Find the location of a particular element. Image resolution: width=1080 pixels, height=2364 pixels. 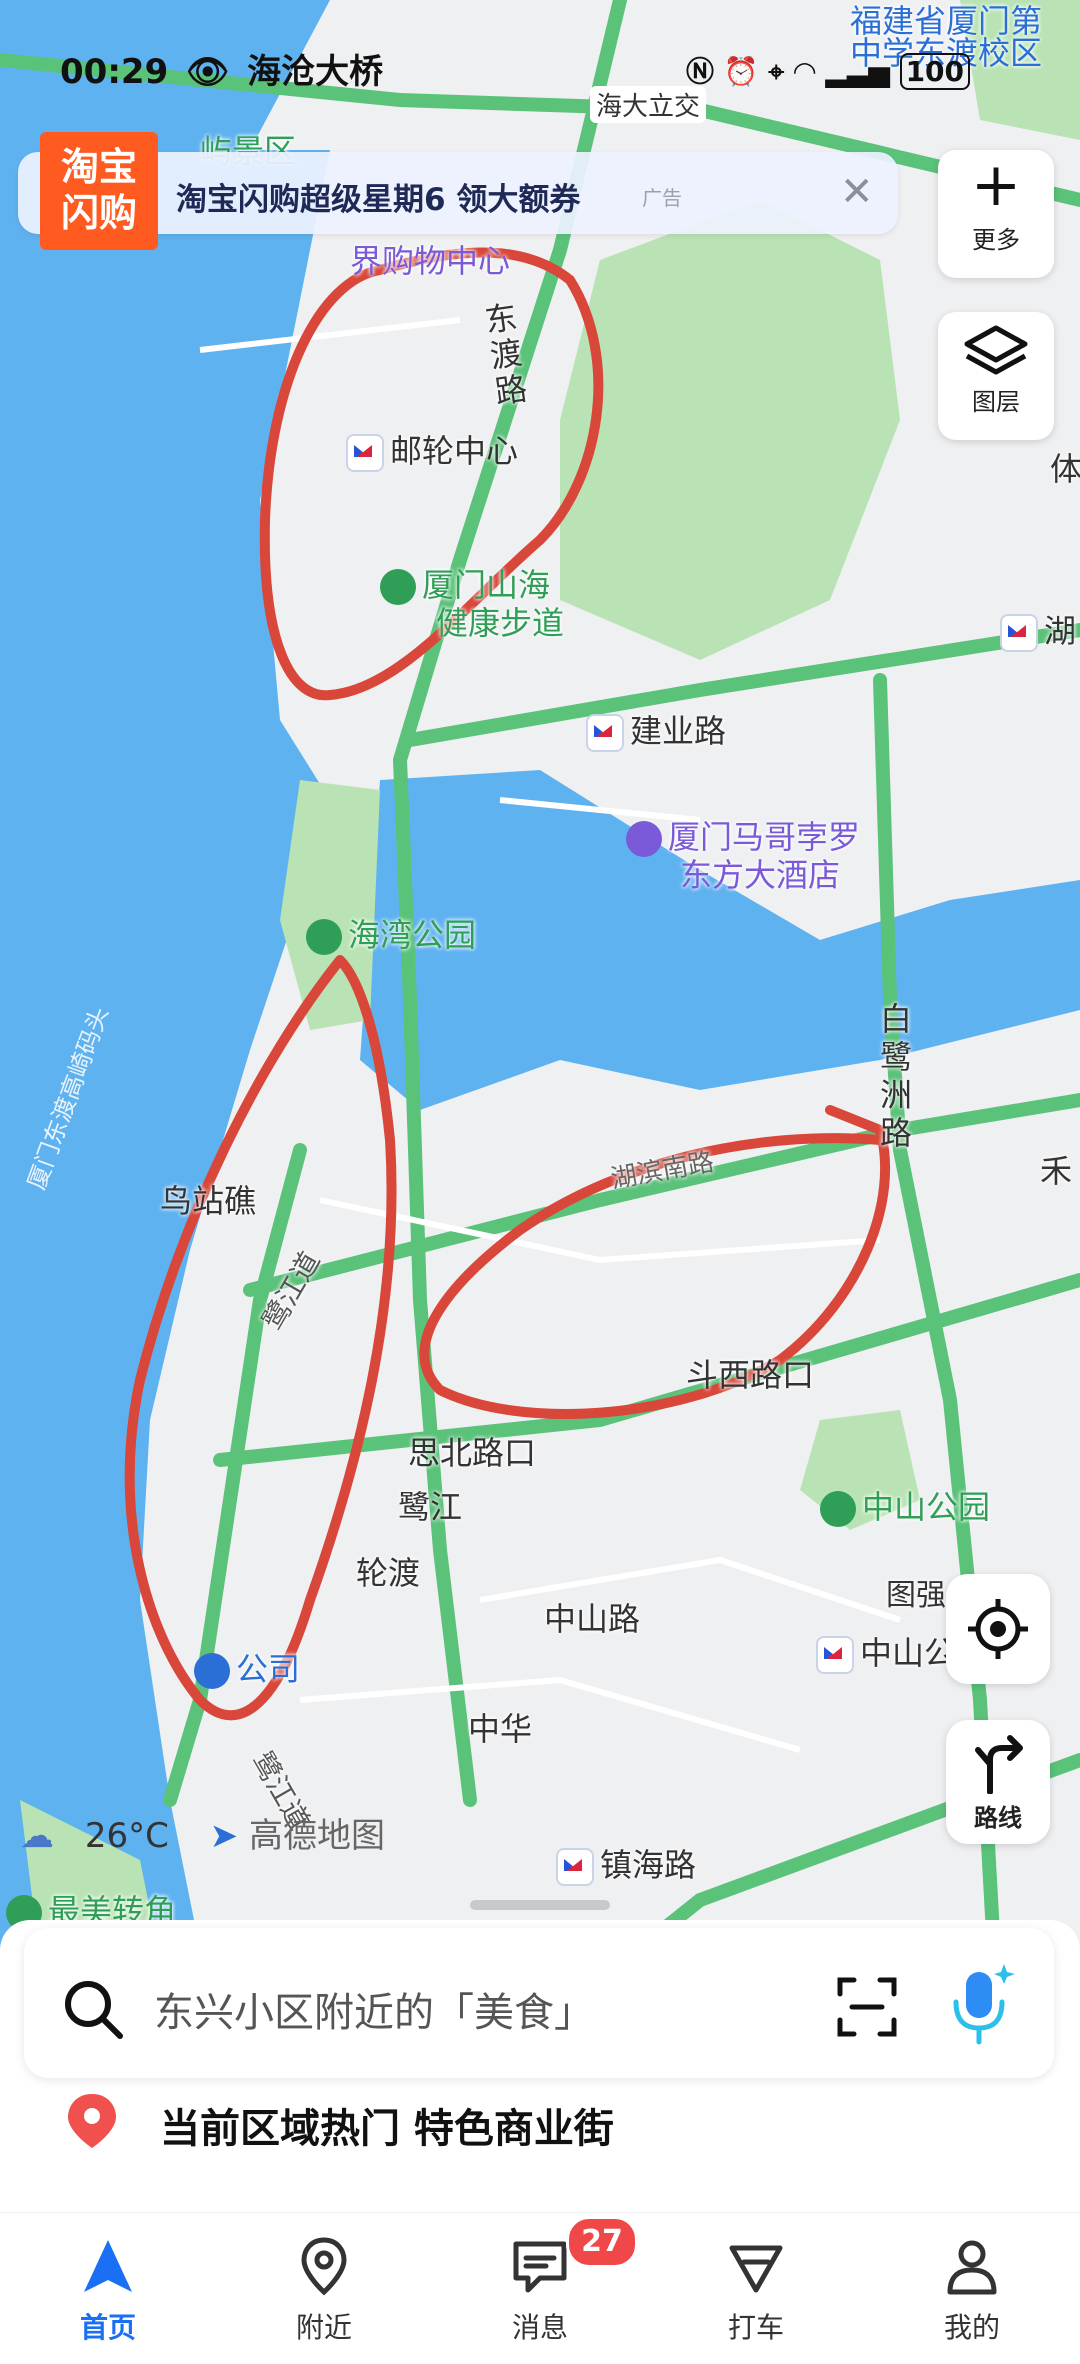

poi-hotel-2: 东方大酒店 is located at coordinates (760, 875).